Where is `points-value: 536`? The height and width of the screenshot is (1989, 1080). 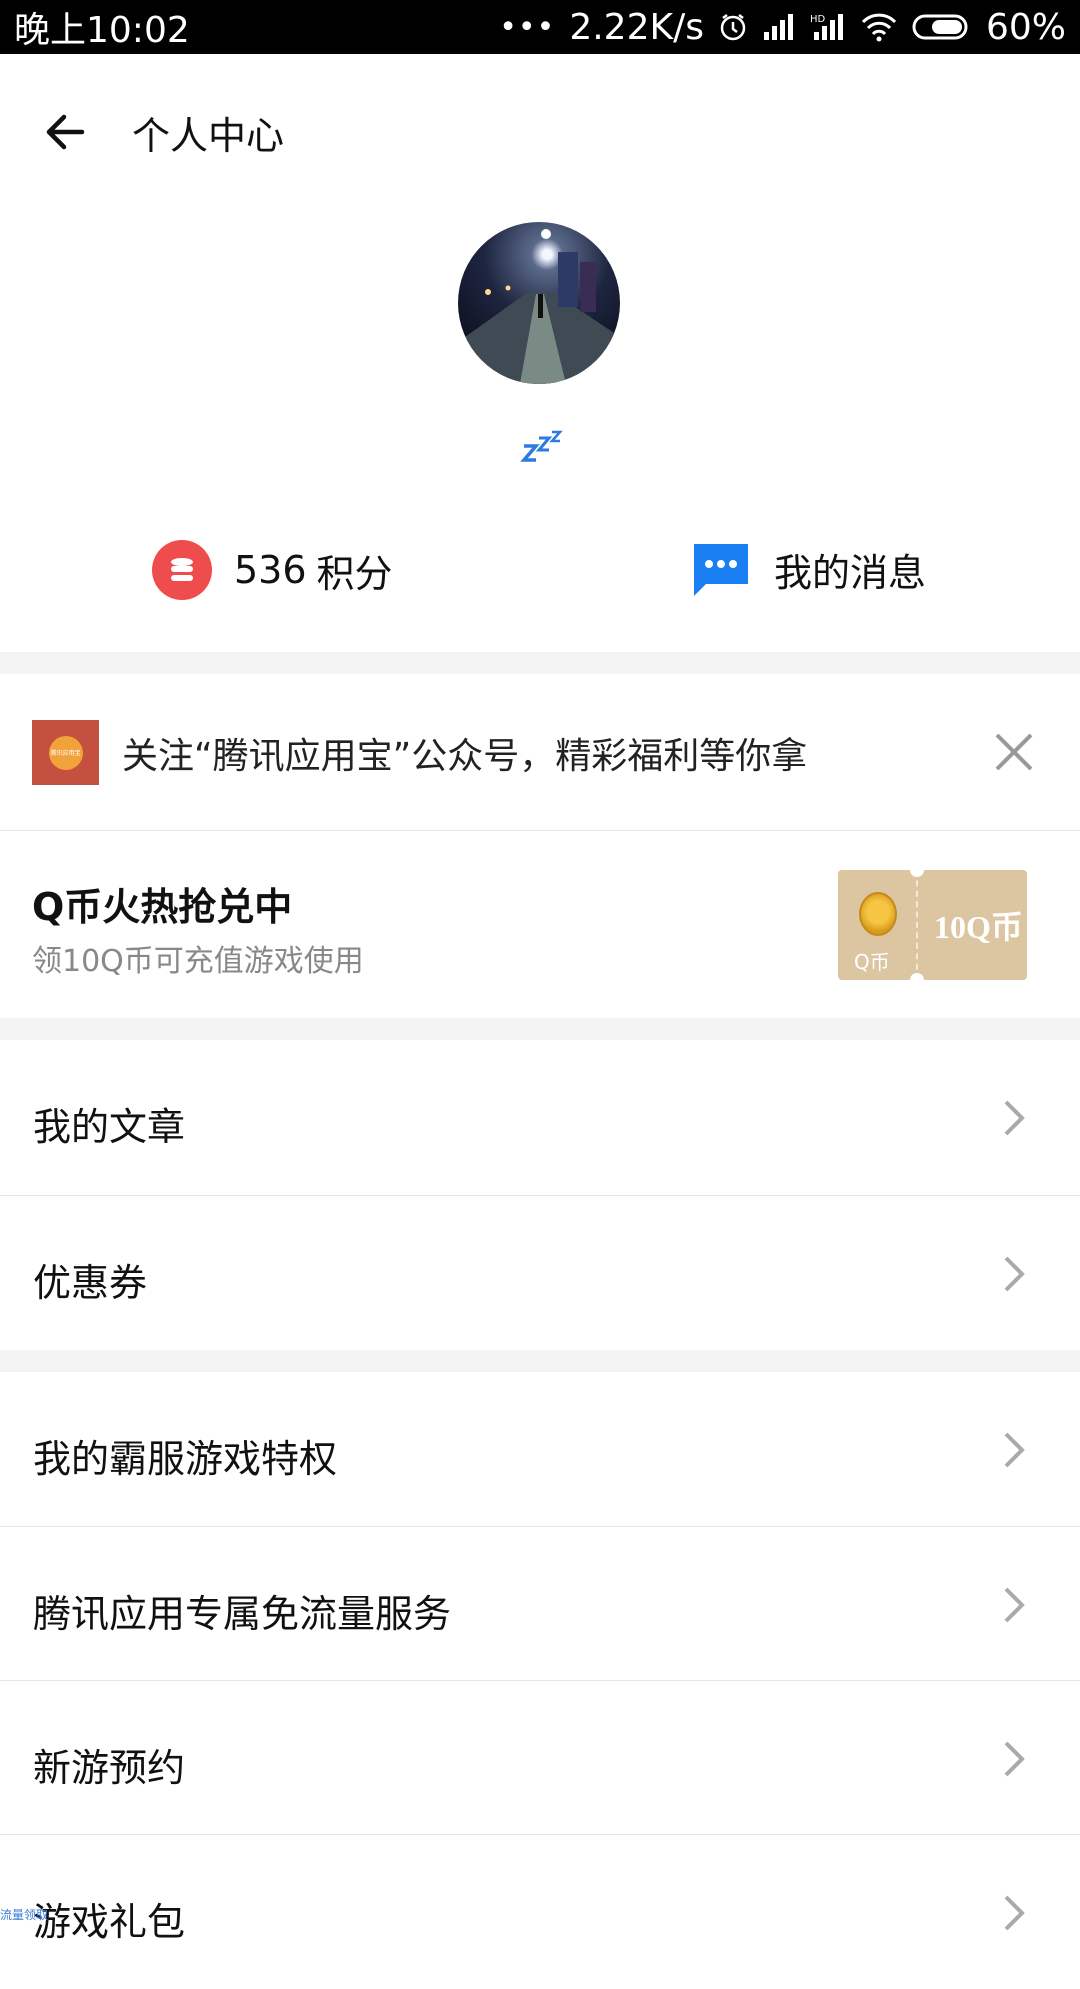
points-value: 536 is located at coordinates (270, 570).